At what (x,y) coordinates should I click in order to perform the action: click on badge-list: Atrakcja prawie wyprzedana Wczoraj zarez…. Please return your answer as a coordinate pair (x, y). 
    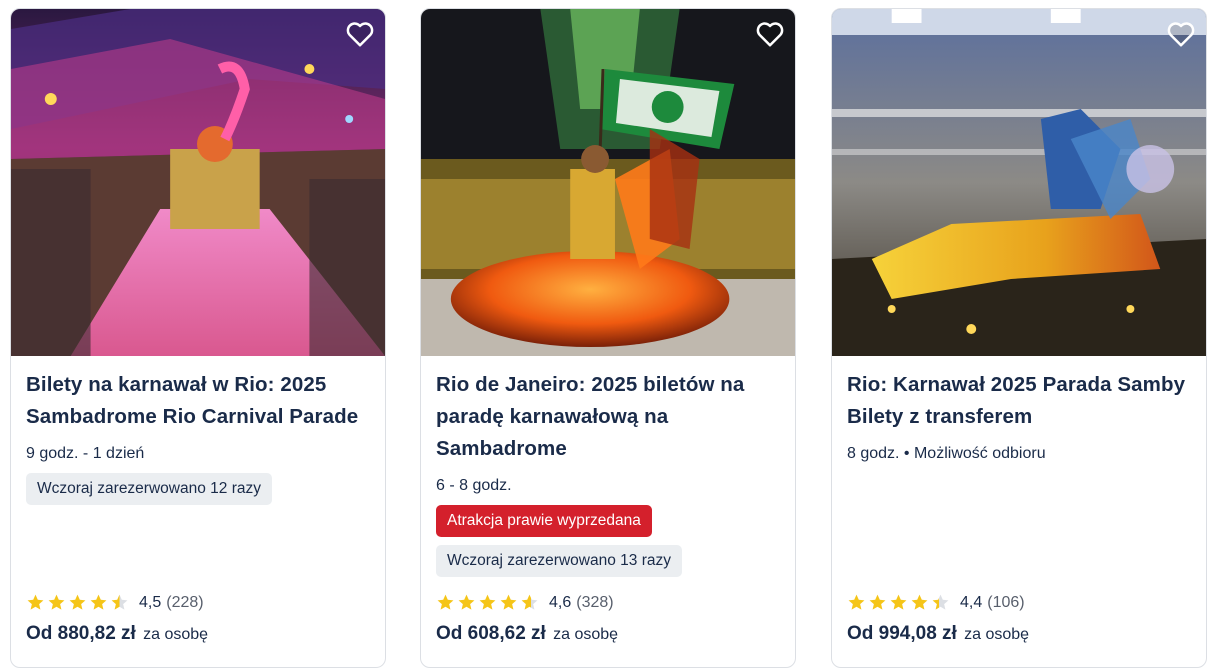
    Looking at the image, I should click on (607, 545).